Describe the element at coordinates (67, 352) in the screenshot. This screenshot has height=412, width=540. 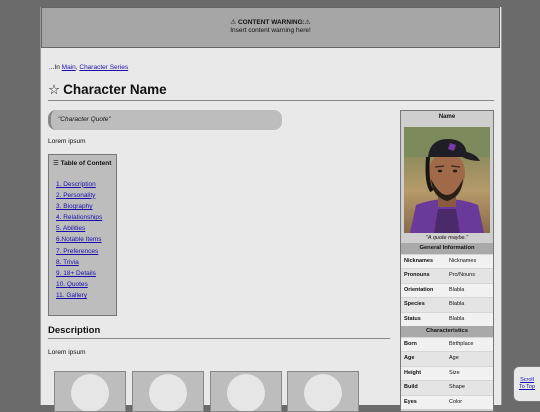
I see `description-text: Lorem ipsum` at that location.